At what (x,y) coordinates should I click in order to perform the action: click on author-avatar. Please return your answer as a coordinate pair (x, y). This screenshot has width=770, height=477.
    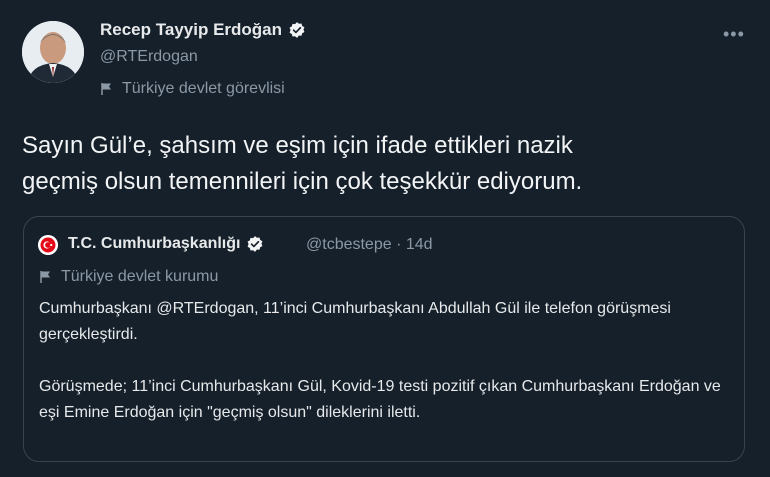
    Looking at the image, I should click on (53, 52).